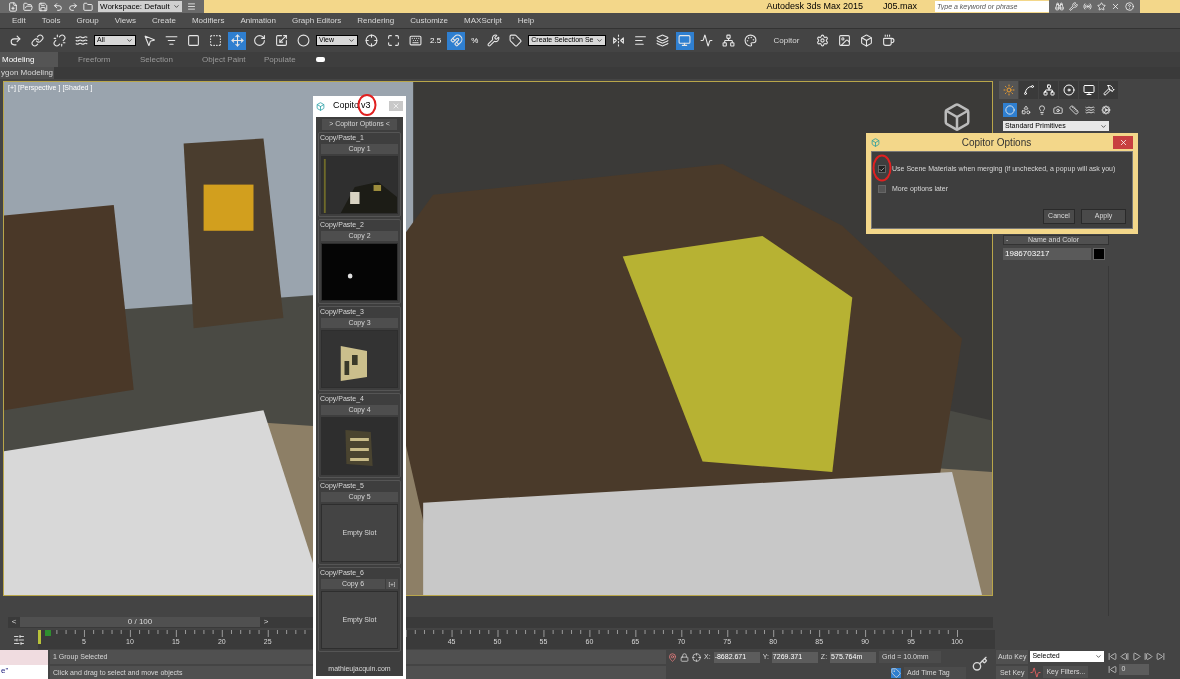 This screenshot has width=1180, height=679. I want to click on wrench-icon, so click(1073, 6).